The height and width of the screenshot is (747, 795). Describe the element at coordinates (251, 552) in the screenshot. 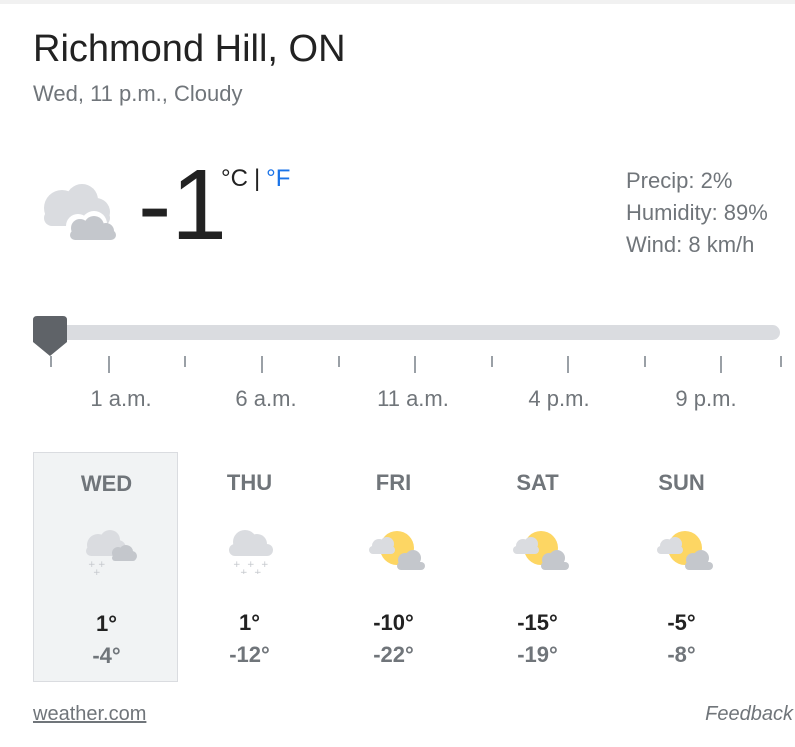

I see `snow-icon: + + + + +` at that location.